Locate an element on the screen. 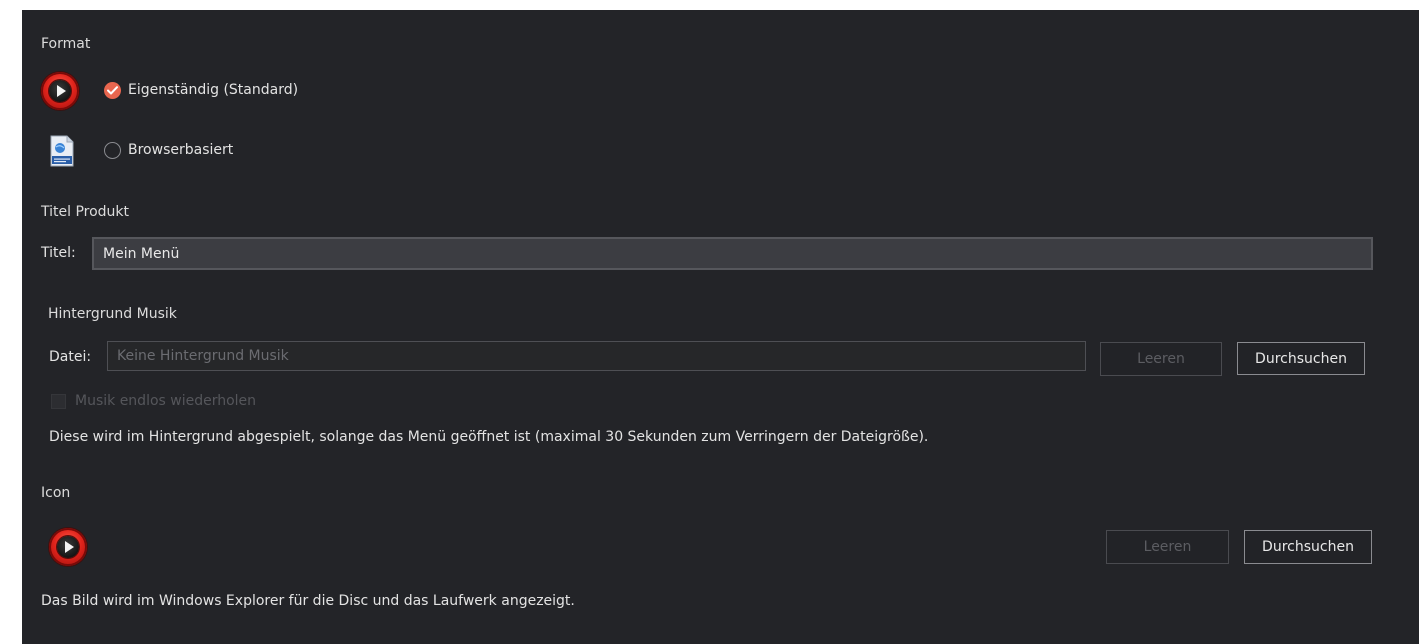  music-clear-button: Leeren is located at coordinates (1161, 359).